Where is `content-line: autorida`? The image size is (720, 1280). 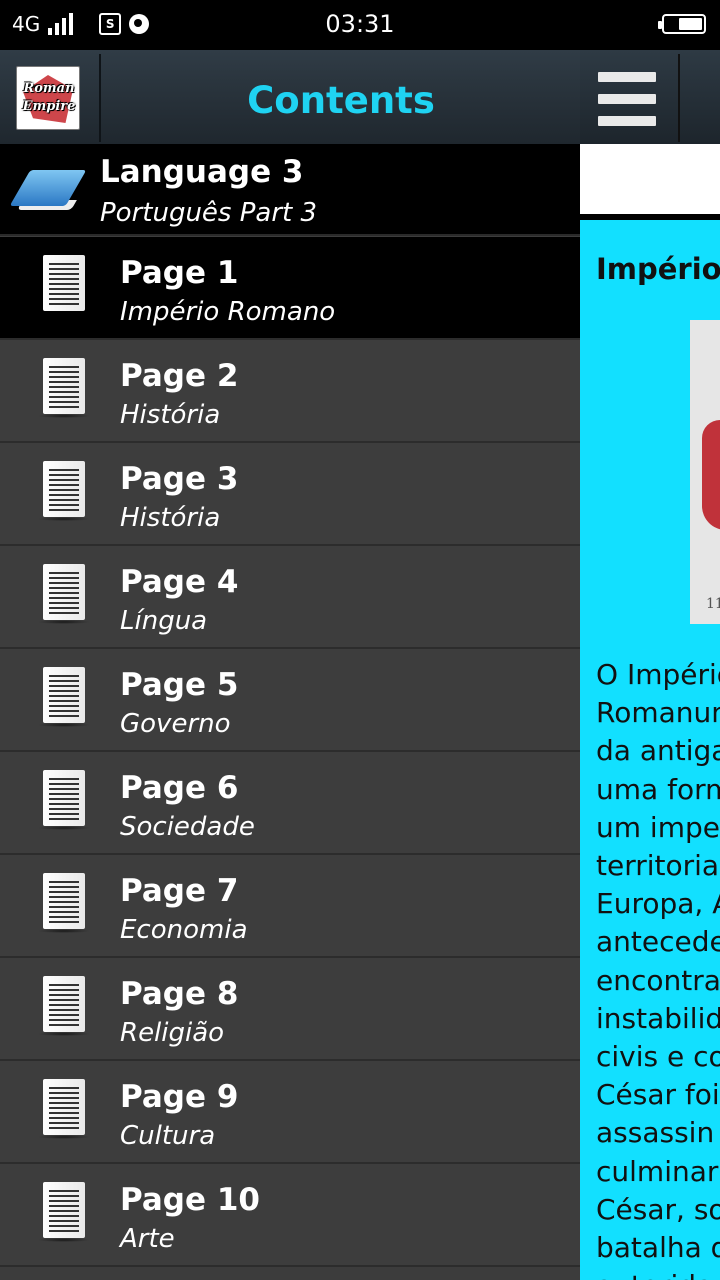 content-line: autorida is located at coordinates (658, 1273).